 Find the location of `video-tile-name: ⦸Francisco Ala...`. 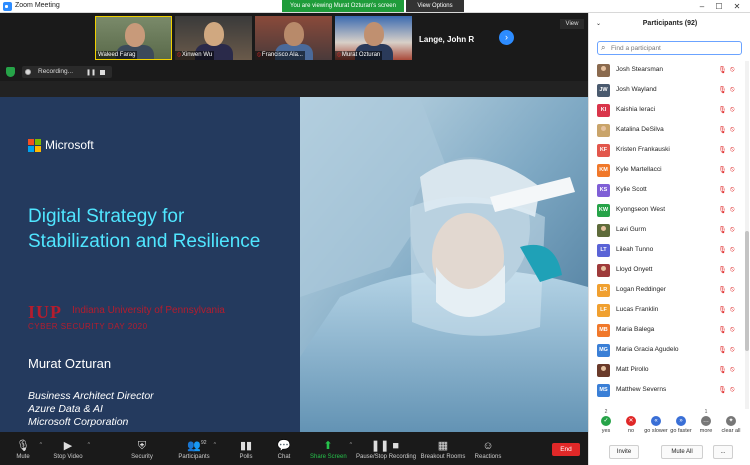

video-tile-name: ⦸Francisco Ala... is located at coordinates (280, 55).